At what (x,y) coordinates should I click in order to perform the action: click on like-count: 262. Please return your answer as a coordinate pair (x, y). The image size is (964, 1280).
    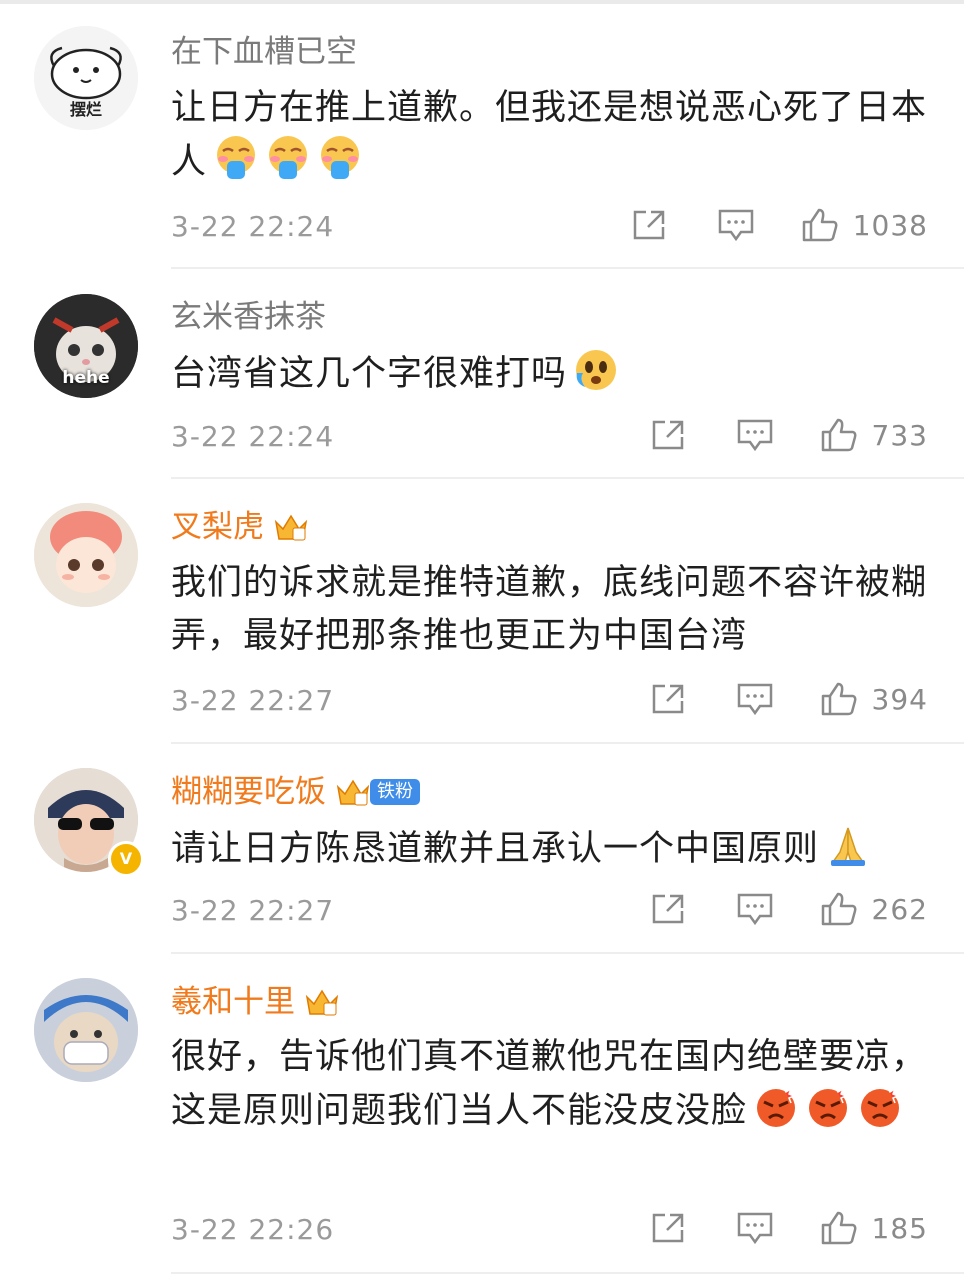
    Looking at the image, I should click on (899, 909).